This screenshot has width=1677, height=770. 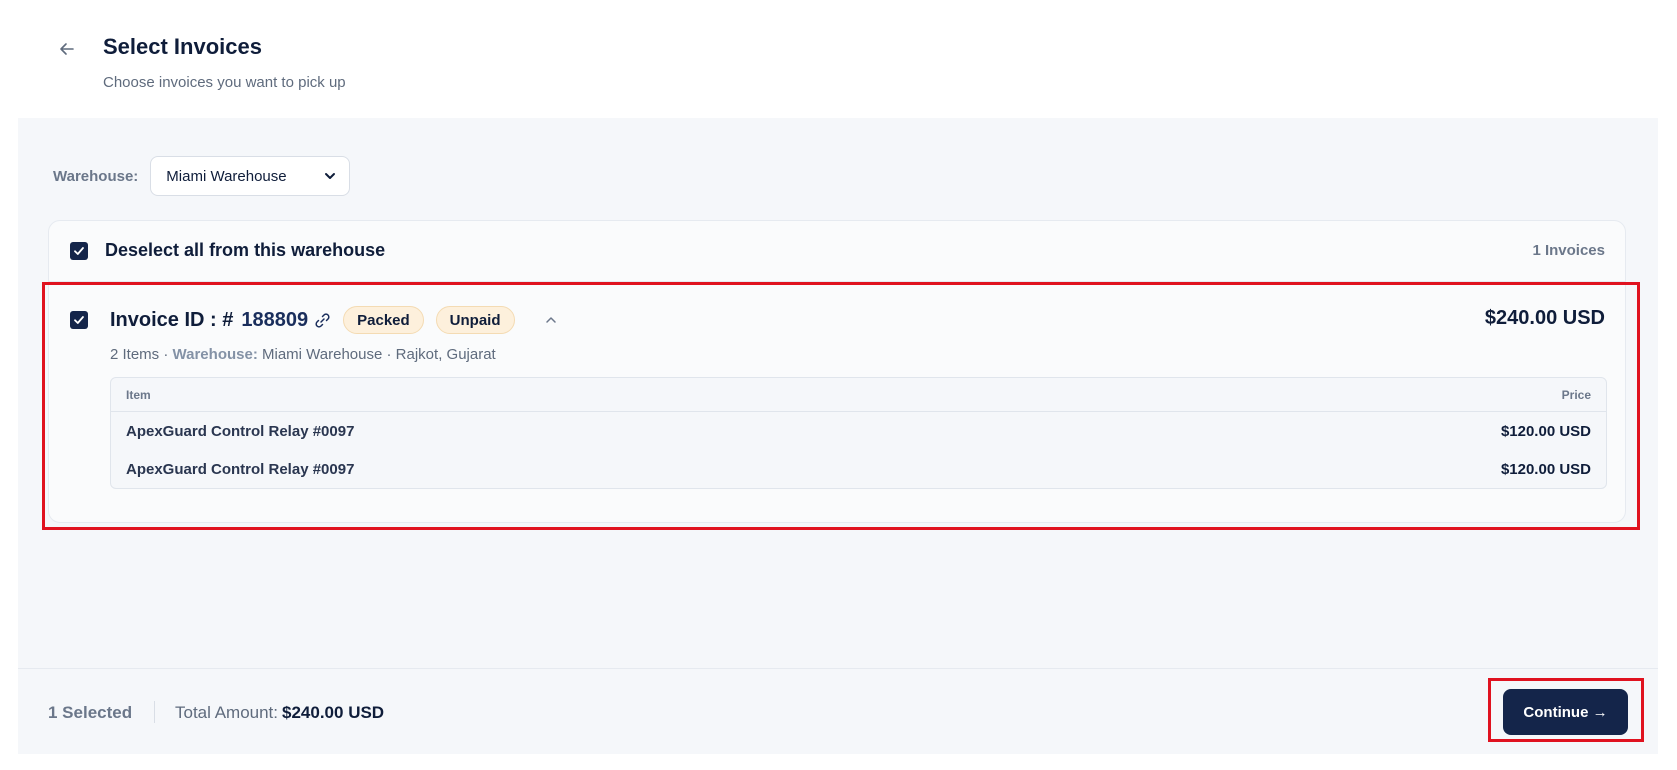 What do you see at coordinates (275, 319) in the screenshot?
I see `invoice-id-number: 188809` at bounding box center [275, 319].